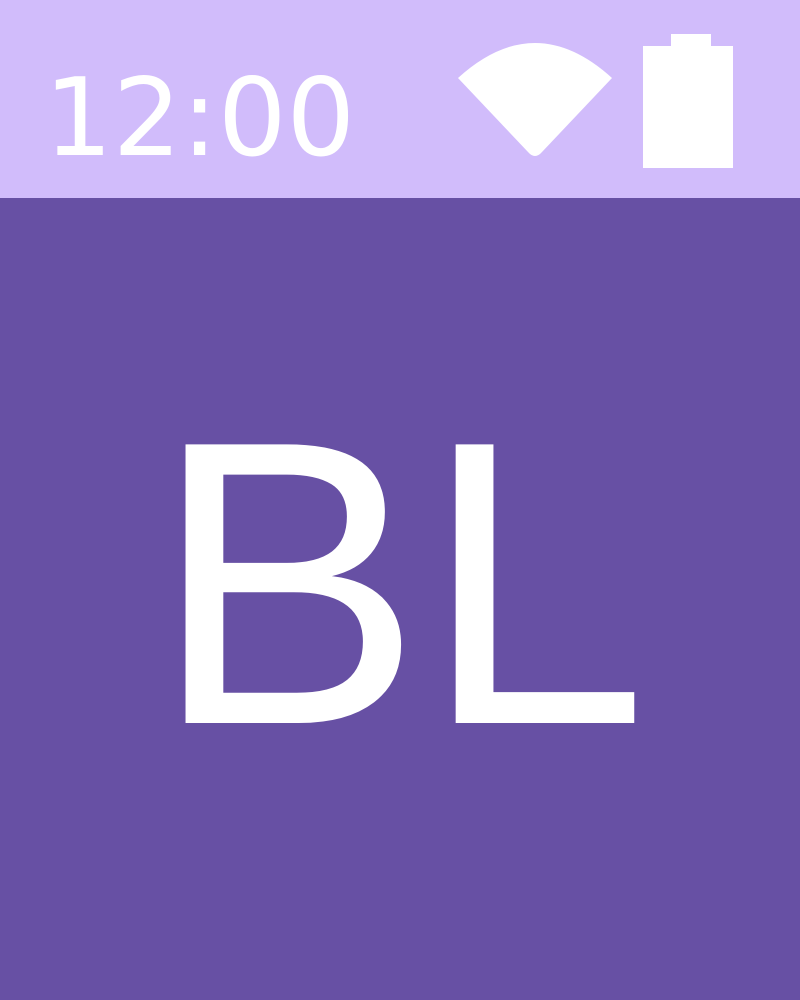 The height and width of the screenshot is (1000, 800). What do you see at coordinates (200, 118) in the screenshot?
I see `status-time: 12:00` at bounding box center [200, 118].